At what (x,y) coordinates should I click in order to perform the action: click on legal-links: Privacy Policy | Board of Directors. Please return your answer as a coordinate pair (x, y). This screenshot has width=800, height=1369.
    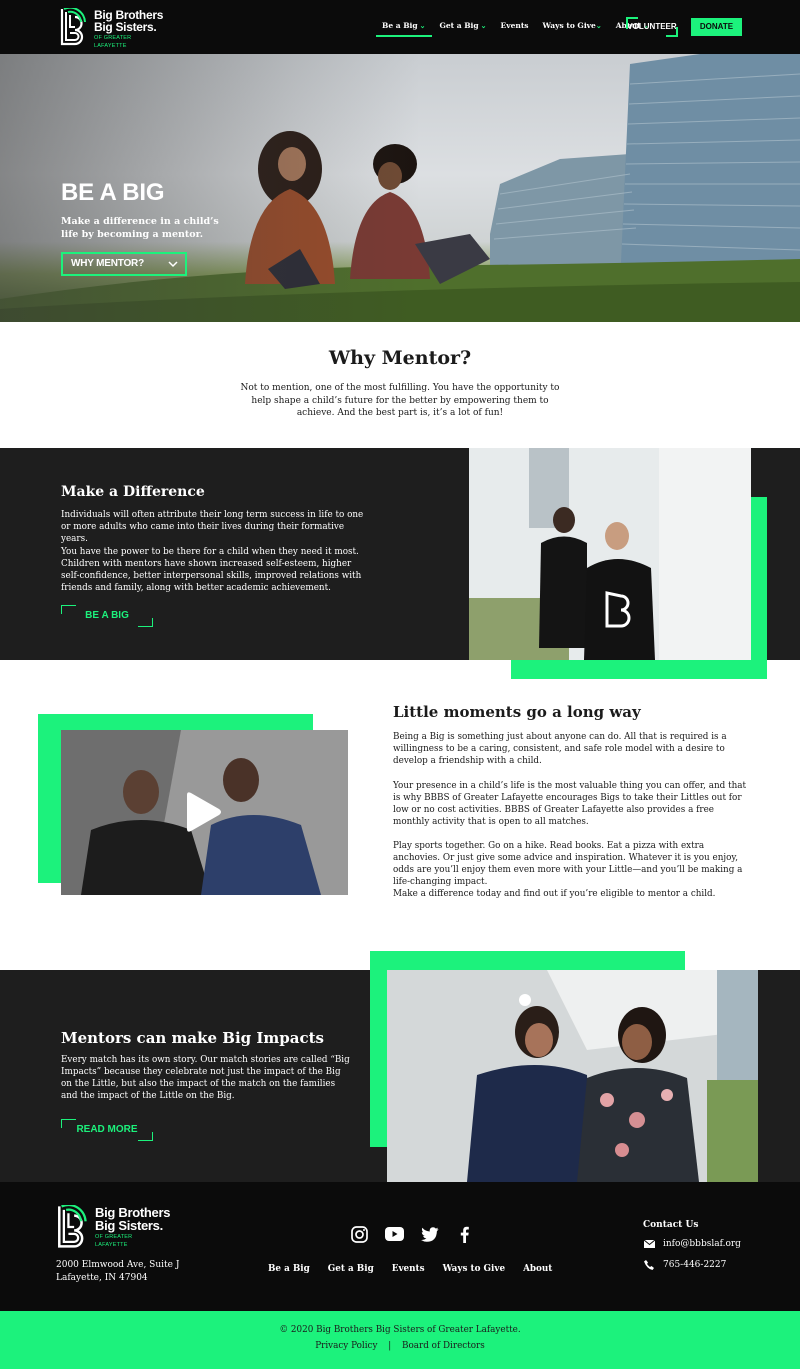
    Looking at the image, I should click on (400, 1346).